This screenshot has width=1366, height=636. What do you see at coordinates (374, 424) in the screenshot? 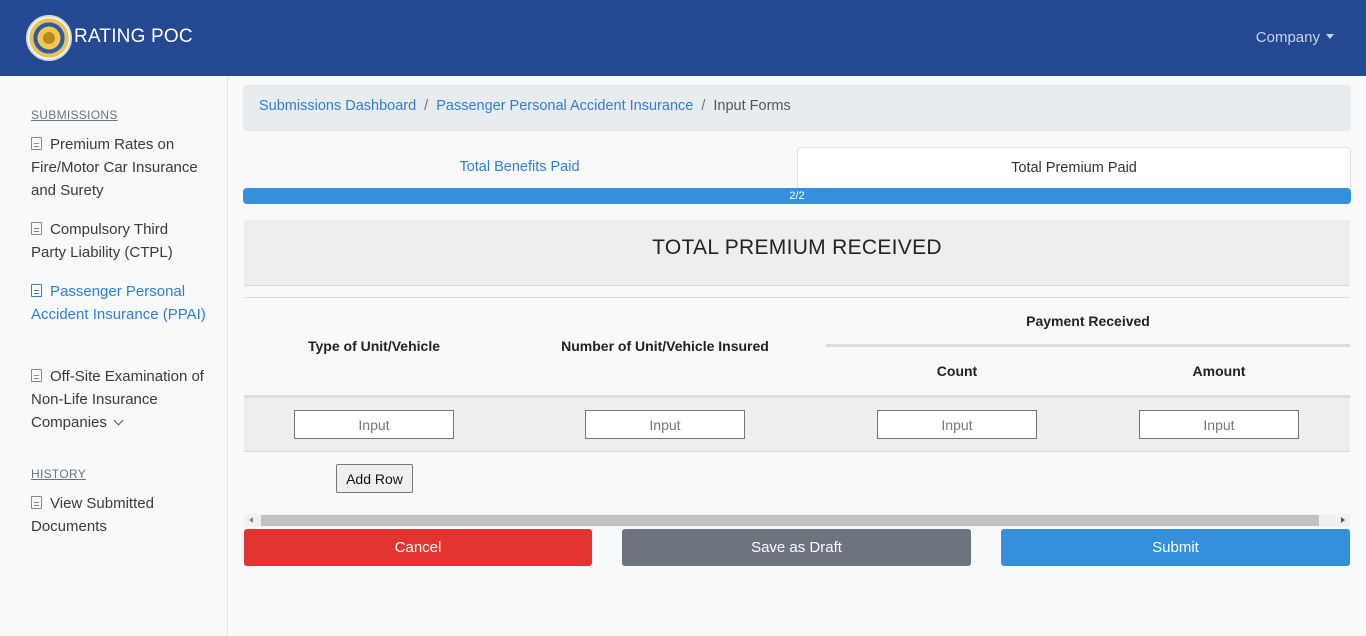
I see `type-of-unit-input` at bounding box center [374, 424].